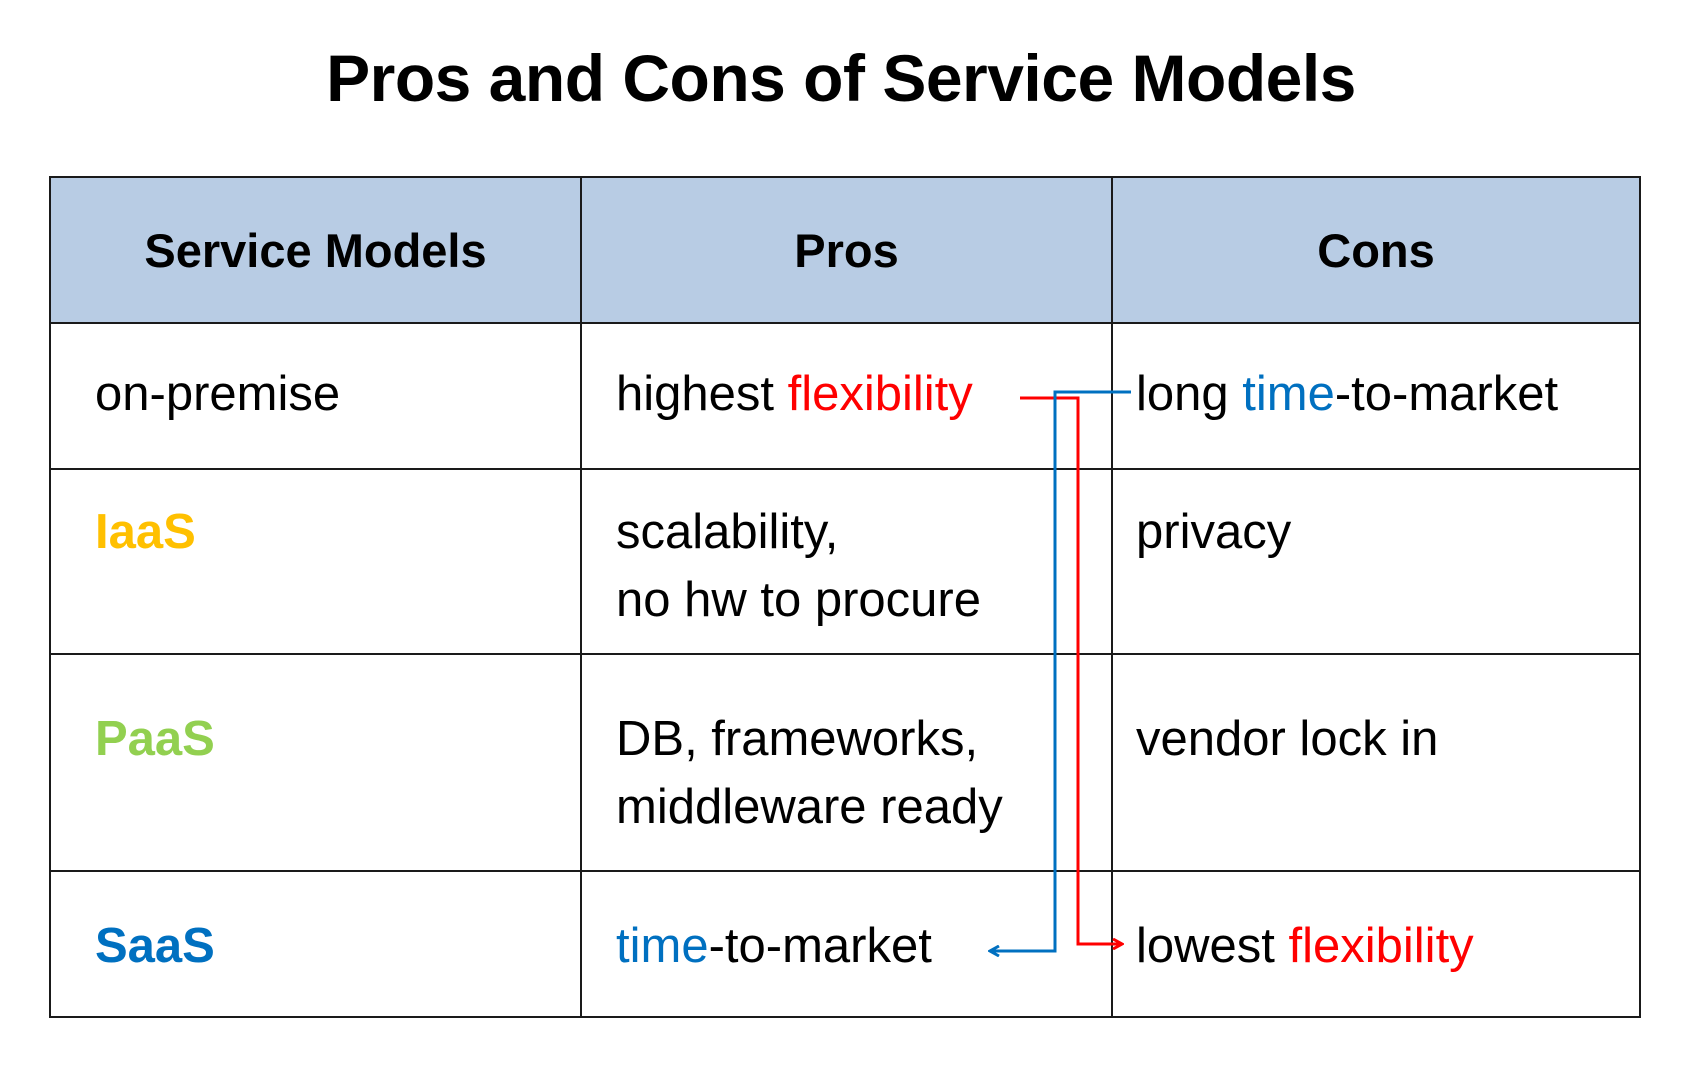 The width and height of the screenshot is (1682, 1065). What do you see at coordinates (841, 78) in the screenshot?
I see `page-title: Pros and Cons of Service Models` at bounding box center [841, 78].